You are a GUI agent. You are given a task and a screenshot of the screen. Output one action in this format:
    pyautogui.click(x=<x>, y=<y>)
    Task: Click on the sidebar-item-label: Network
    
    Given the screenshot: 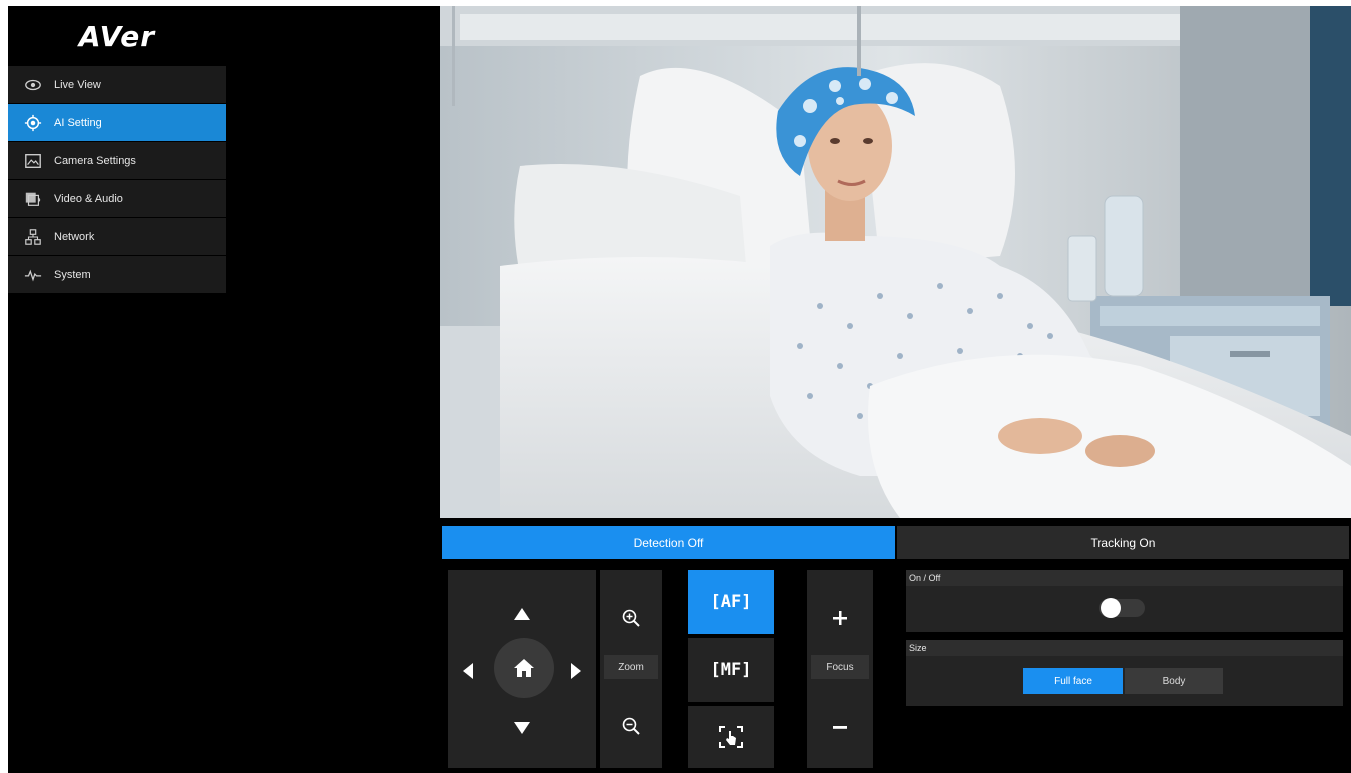 What is the action you would take?
    pyautogui.click(x=74, y=236)
    